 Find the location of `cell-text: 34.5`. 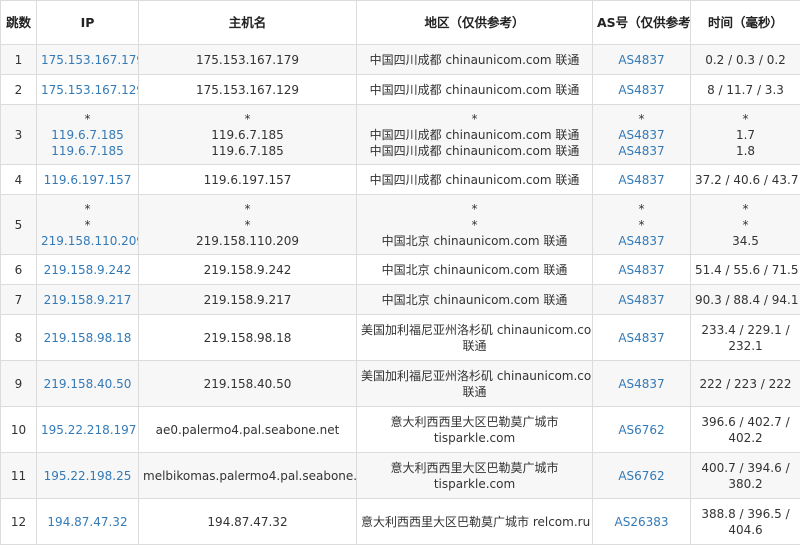

cell-text: 34.5 is located at coordinates (745, 240).